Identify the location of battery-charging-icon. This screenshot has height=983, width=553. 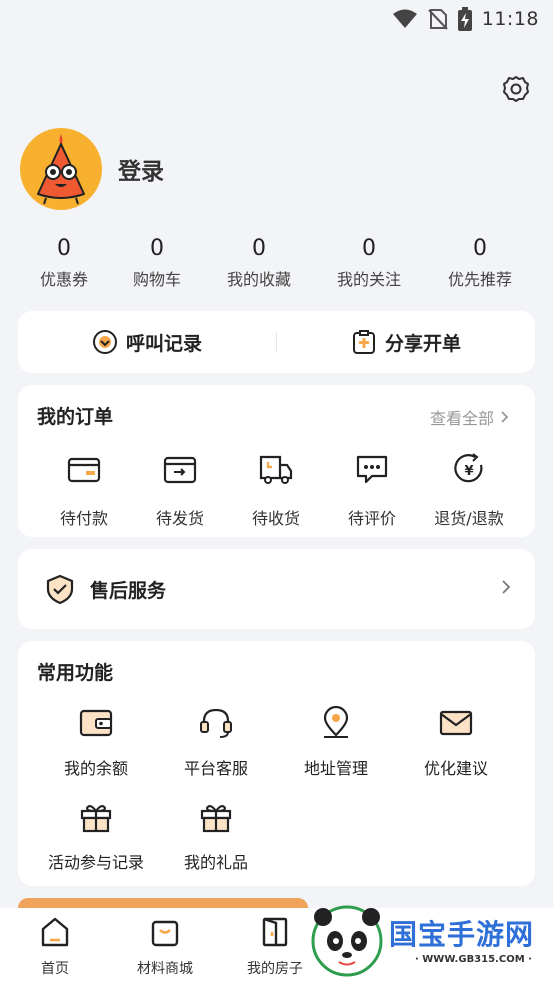
(464, 19).